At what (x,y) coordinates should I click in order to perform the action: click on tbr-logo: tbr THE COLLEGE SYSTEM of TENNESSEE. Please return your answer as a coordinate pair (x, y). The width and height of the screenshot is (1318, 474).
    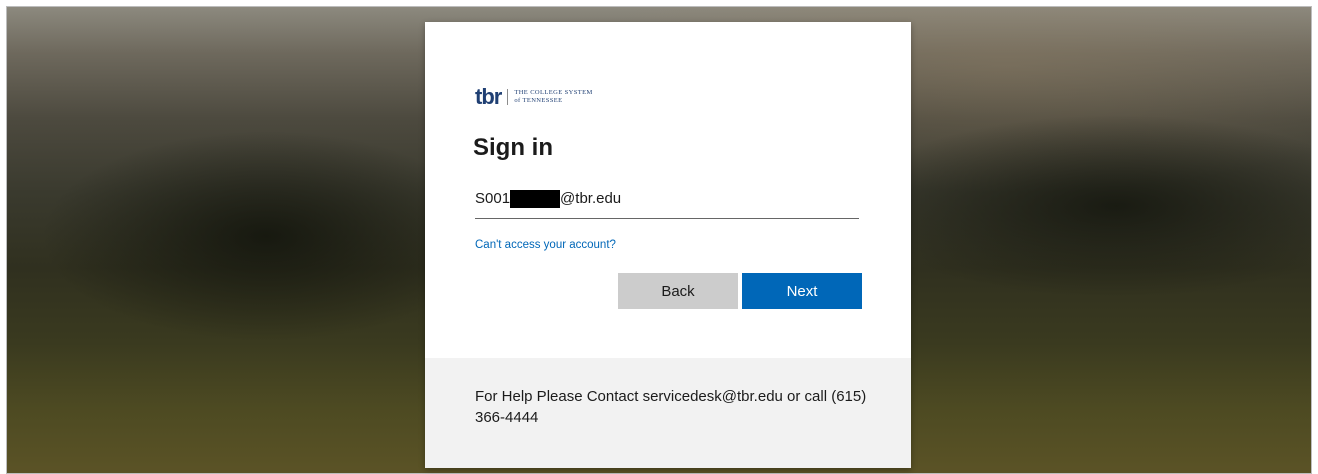
    Looking at the image, I should click on (534, 97).